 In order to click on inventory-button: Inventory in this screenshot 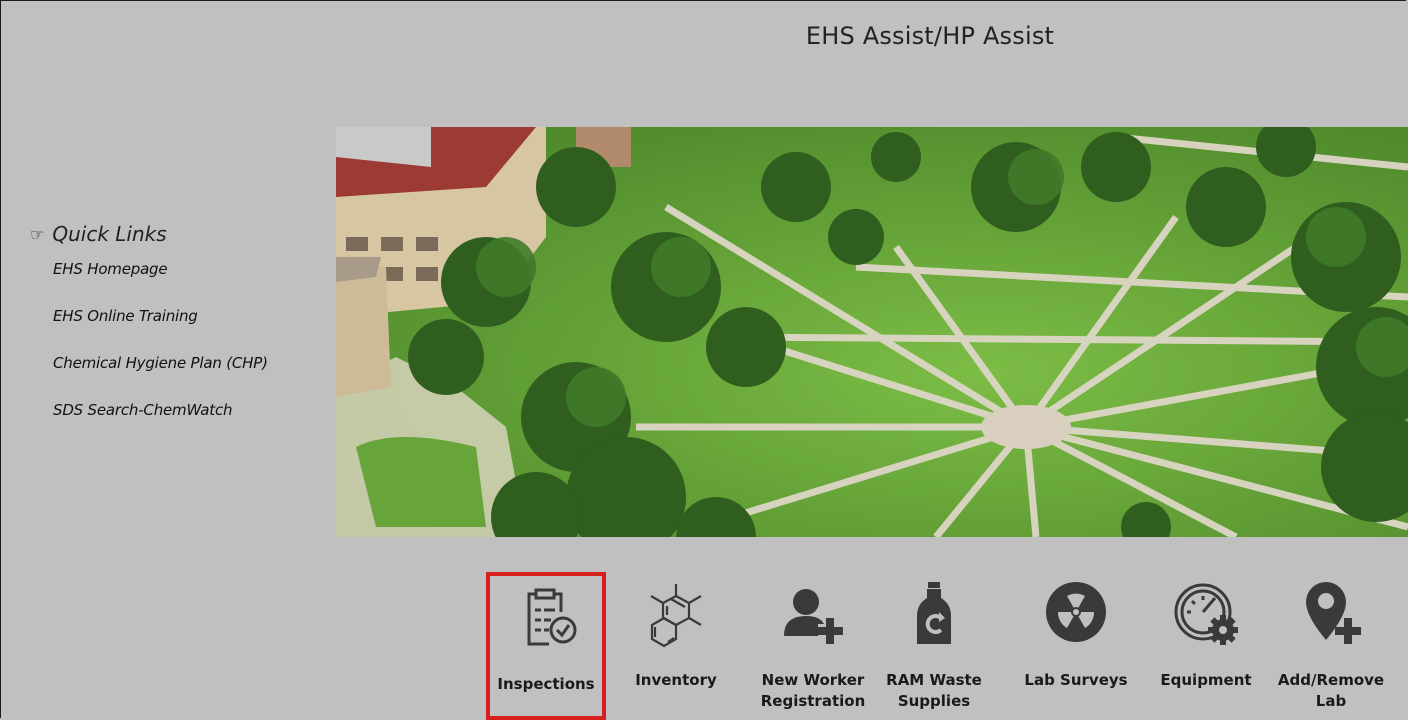, I will do `click(676, 646)`.